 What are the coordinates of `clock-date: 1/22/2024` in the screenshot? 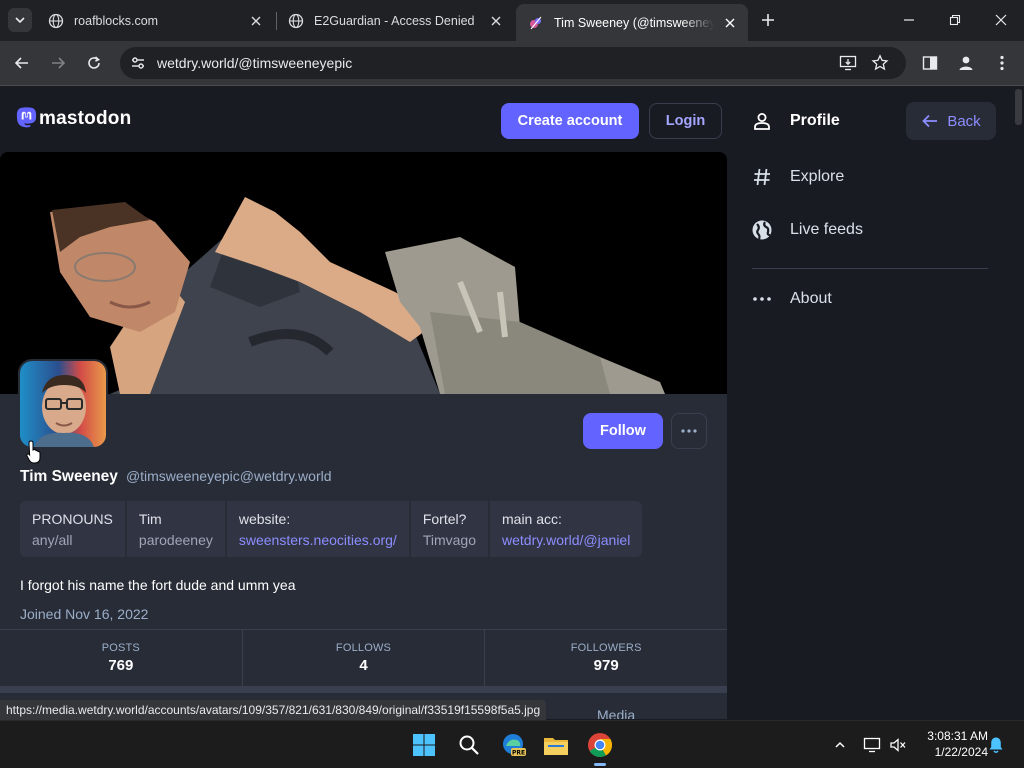 It's located at (961, 752).